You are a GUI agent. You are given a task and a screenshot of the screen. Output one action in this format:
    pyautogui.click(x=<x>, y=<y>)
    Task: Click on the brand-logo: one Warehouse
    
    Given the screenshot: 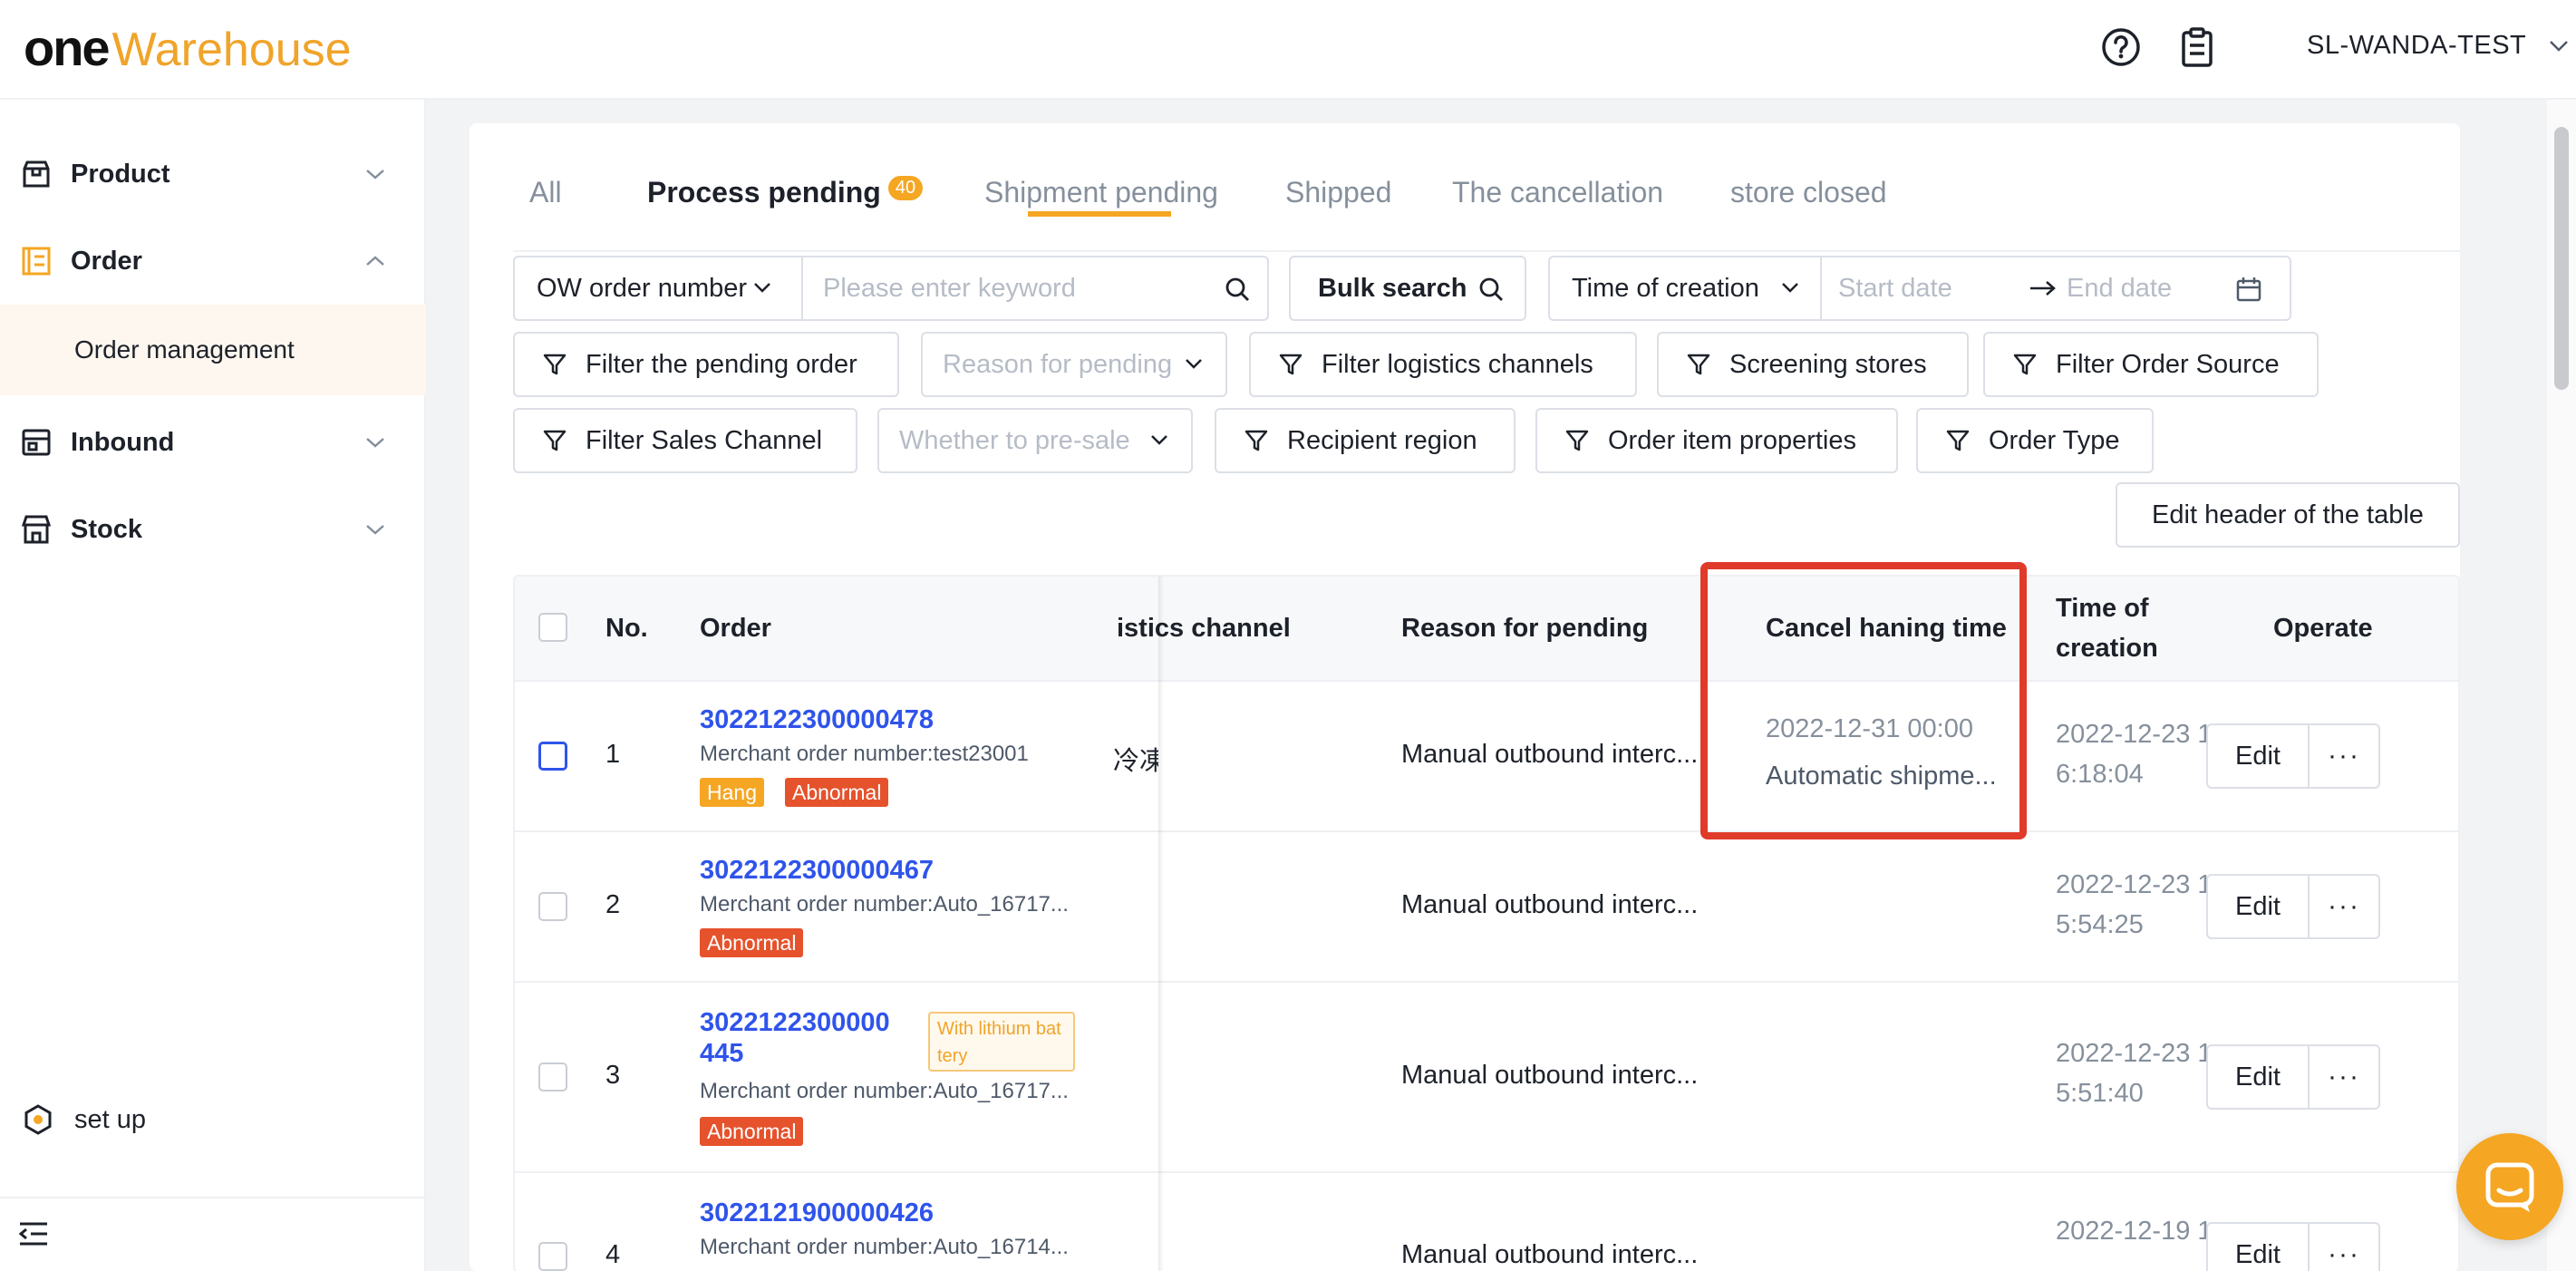 What is the action you would take?
    pyautogui.click(x=188, y=50)
    